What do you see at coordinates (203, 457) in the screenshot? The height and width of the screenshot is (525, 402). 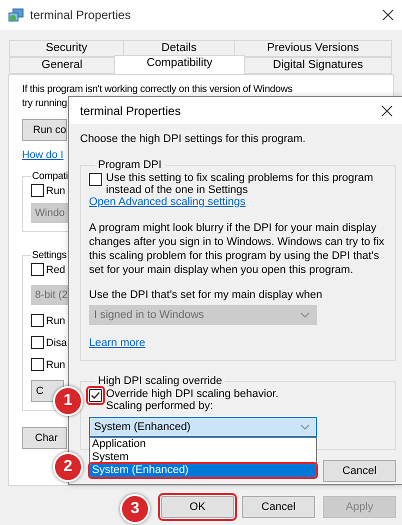 I see `dropdown-option: System` at bounding box center [203, 457].